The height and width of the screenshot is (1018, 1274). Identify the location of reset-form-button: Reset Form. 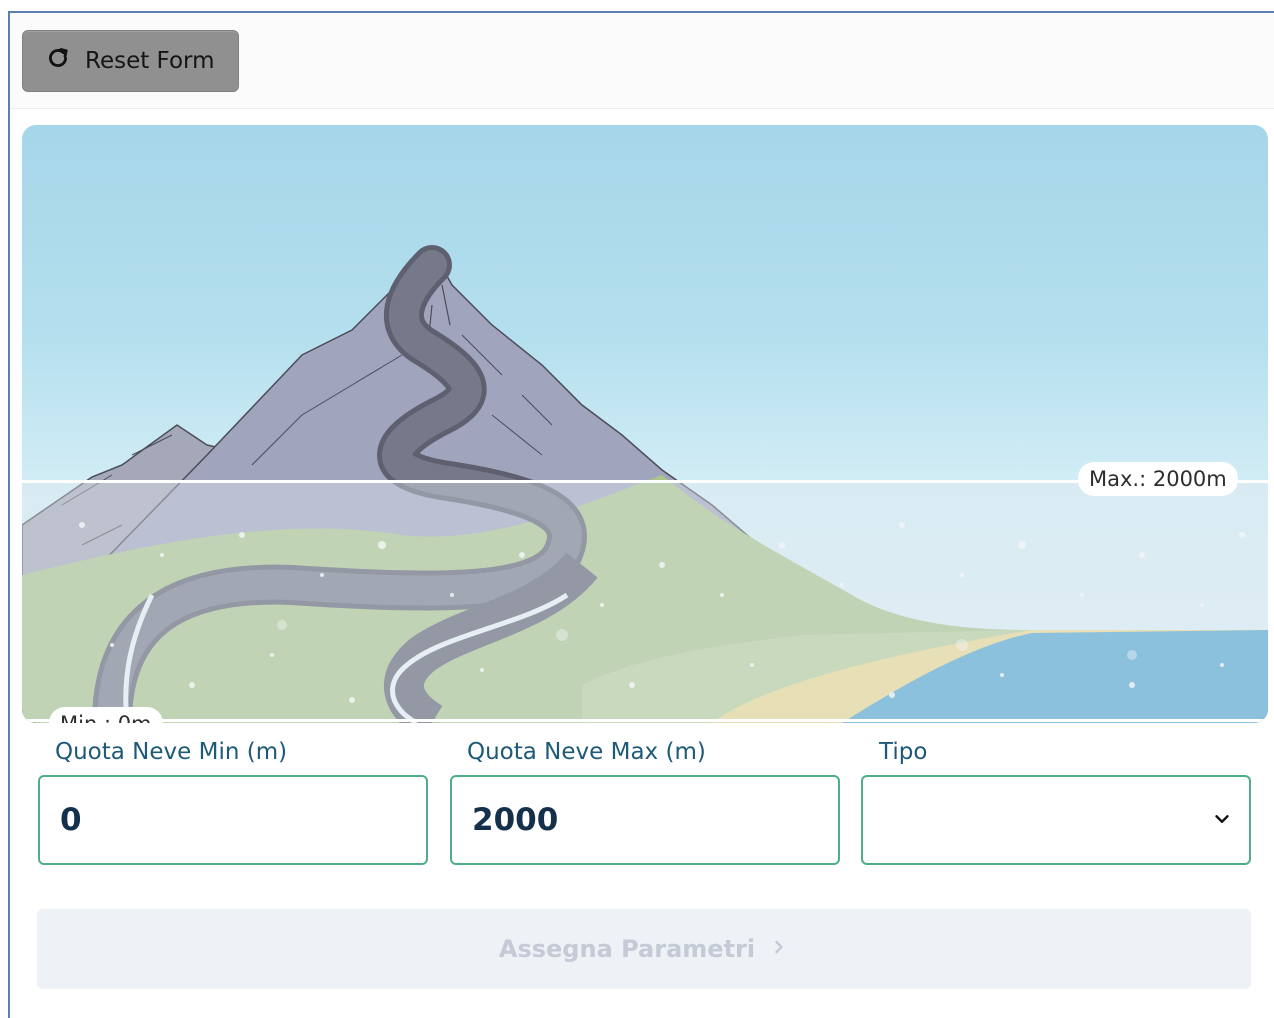
(130, 61).